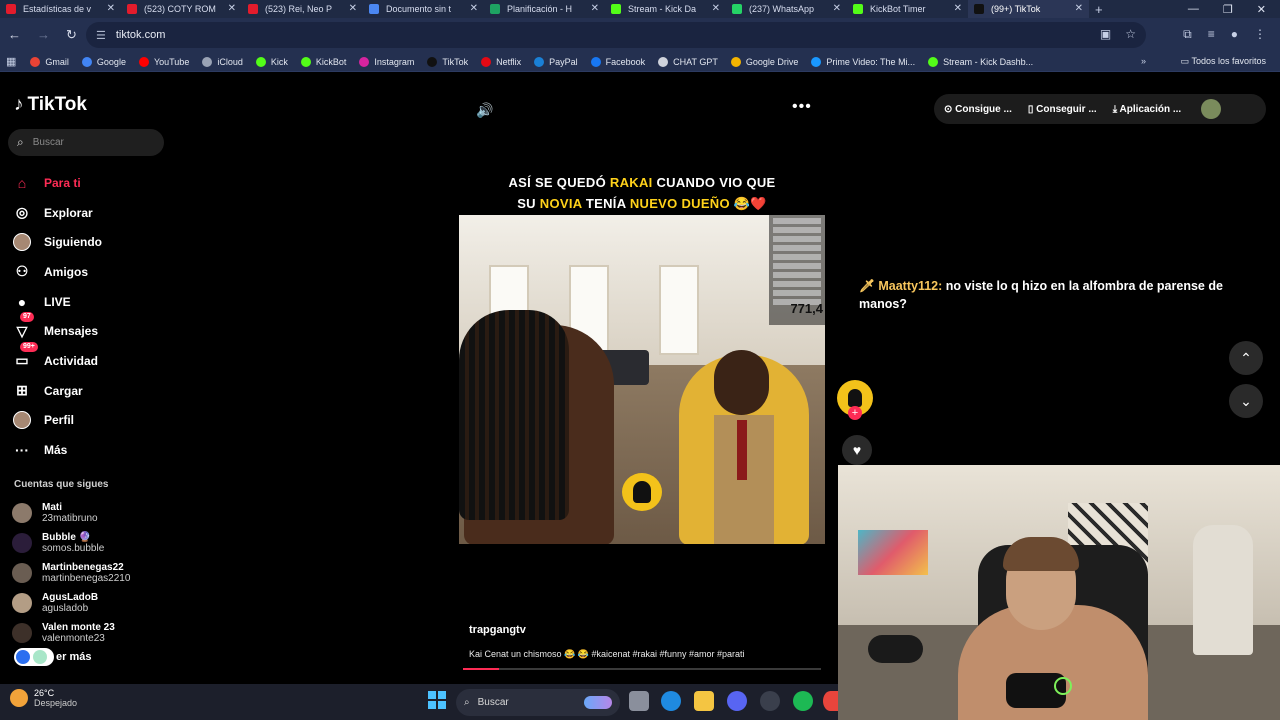  I want to click on bookmark-item: TikTok, so click(447, 61).